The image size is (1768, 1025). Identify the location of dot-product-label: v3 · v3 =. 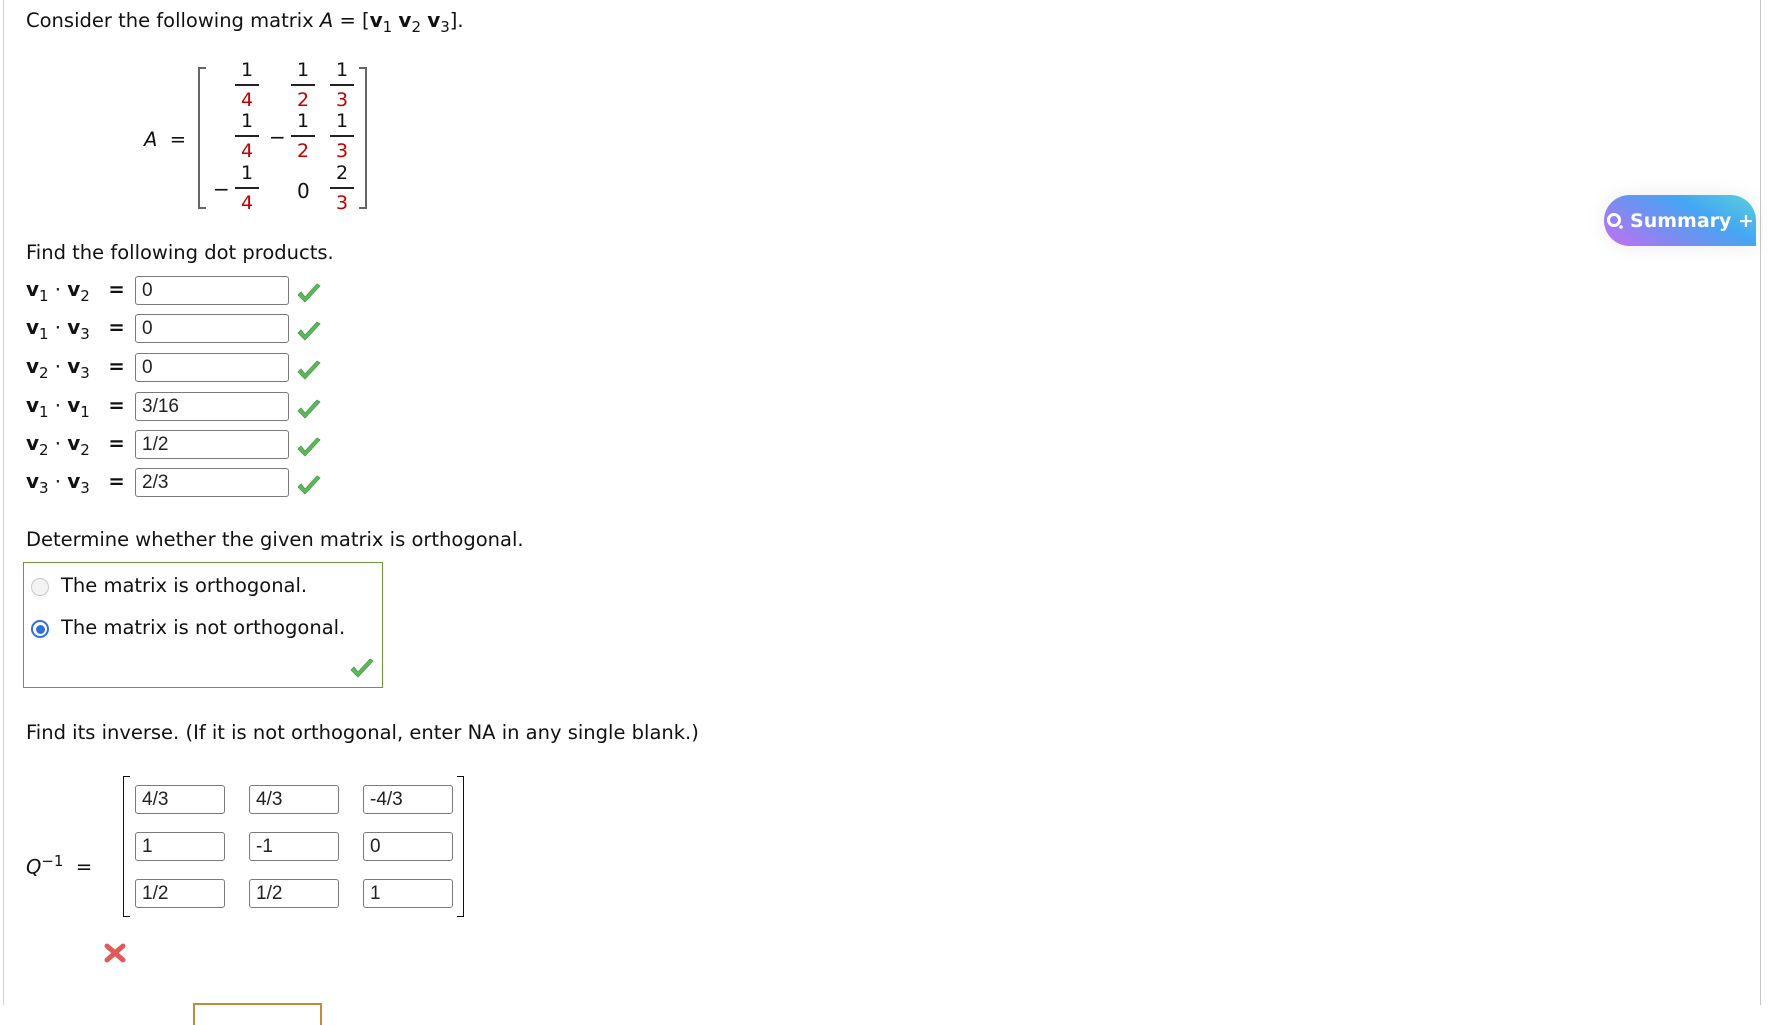
(75, 483).